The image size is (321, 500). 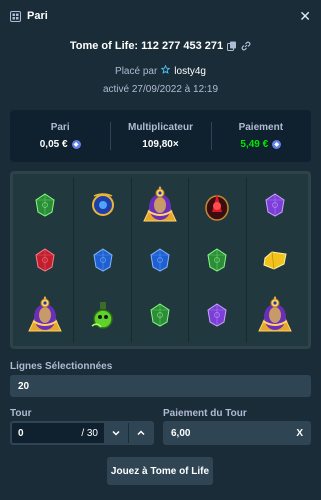 What do you see at coordinates (190, 71) in the screenshot?
I see `player-username: losty4g` at bounding box center [190, 71].